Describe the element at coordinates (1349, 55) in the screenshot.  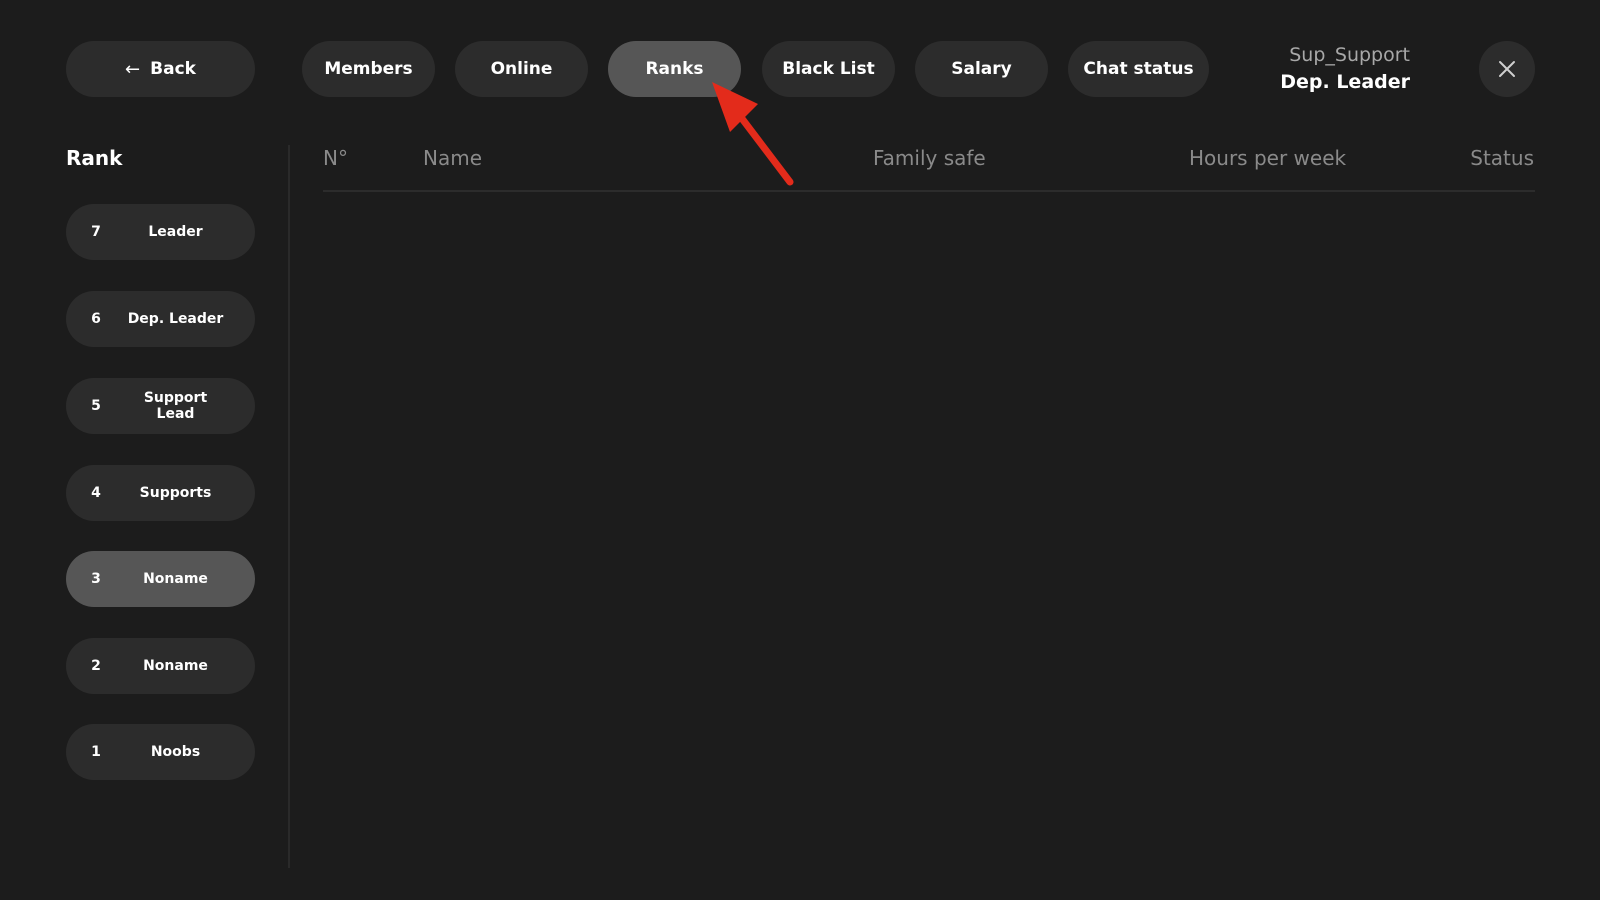
I see `user-name: Sup_Support` at that location.